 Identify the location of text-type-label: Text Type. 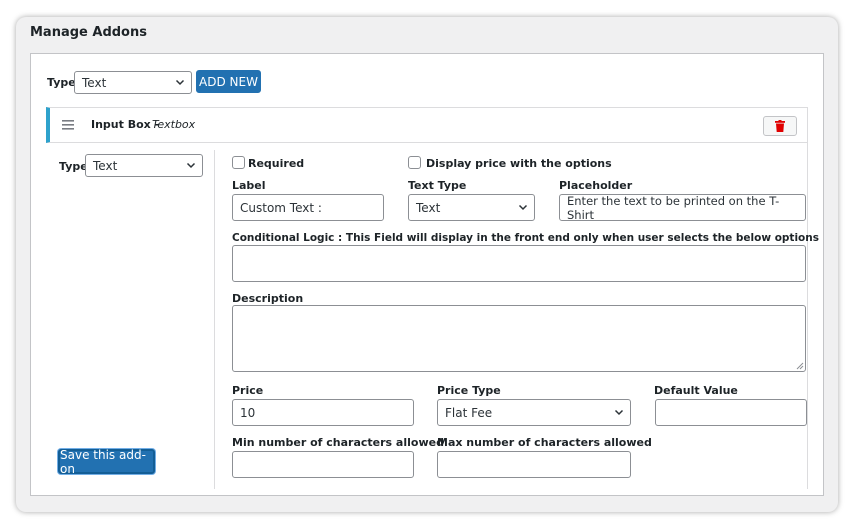
(437, 185).